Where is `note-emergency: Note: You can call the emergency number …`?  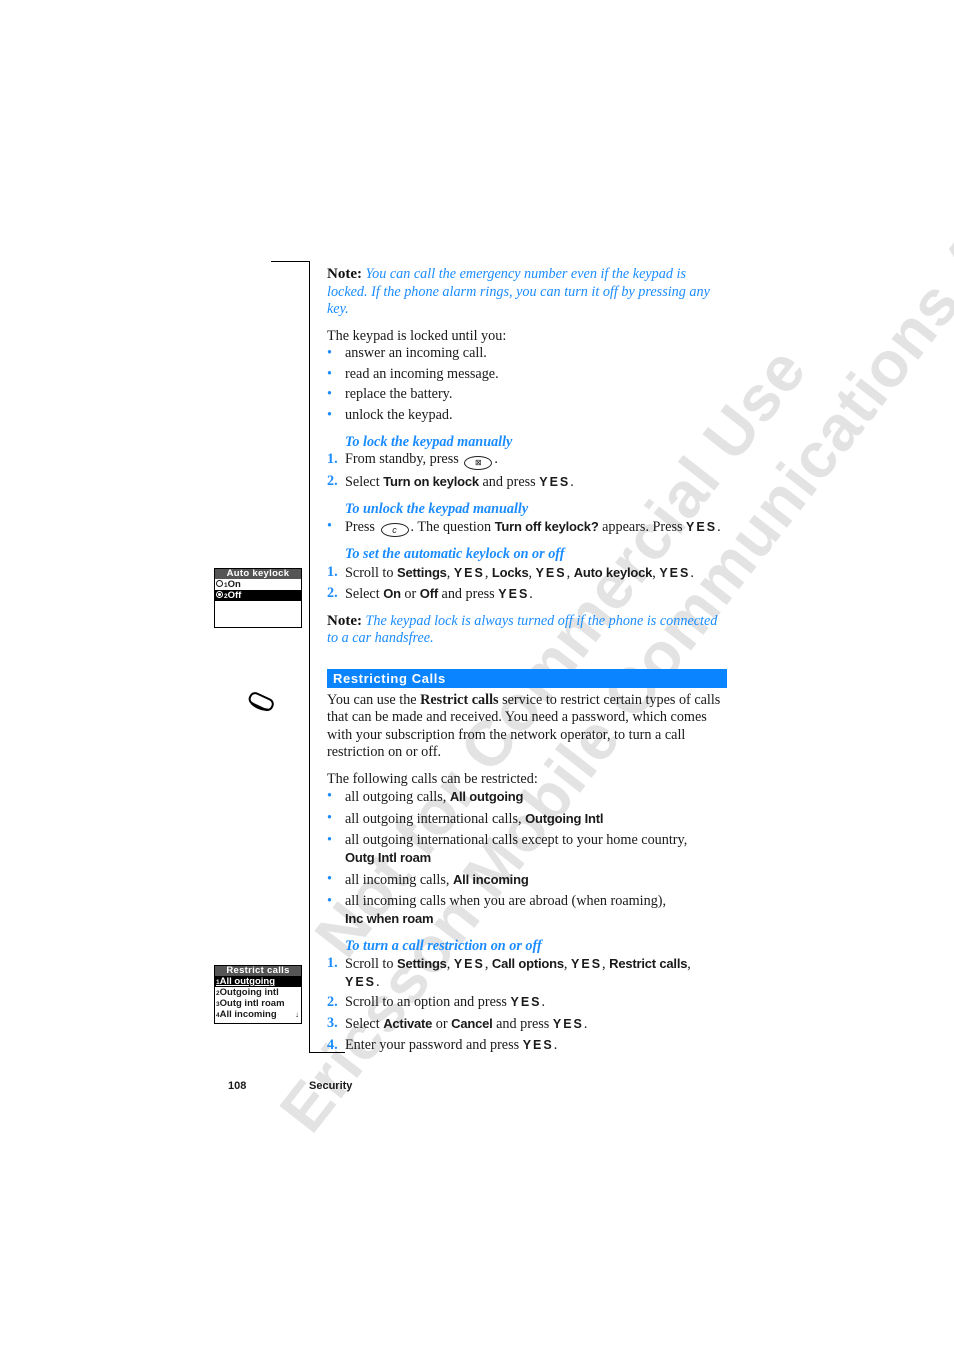 note-emergency: Note: You can call the emergency number … is located at coordinates (527, 292).